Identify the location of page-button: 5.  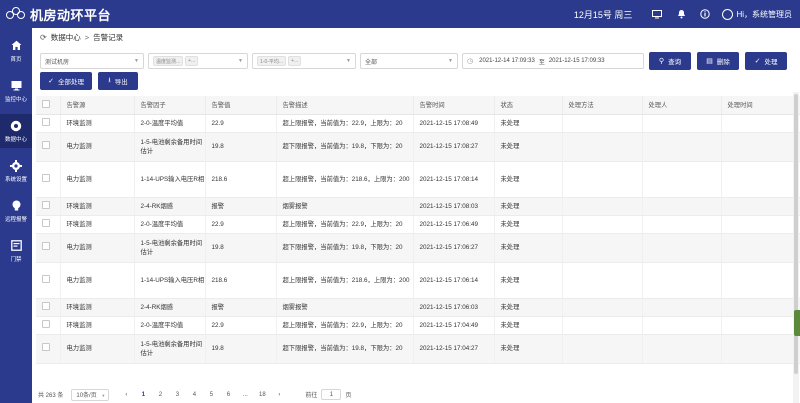
(211, 395).